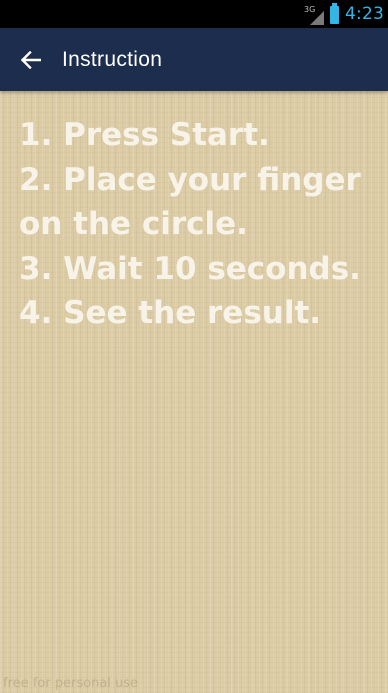  Describe the element at coordinates (71, 683) in the screenshot. I see `watermark-text: free for personal use` at that location.